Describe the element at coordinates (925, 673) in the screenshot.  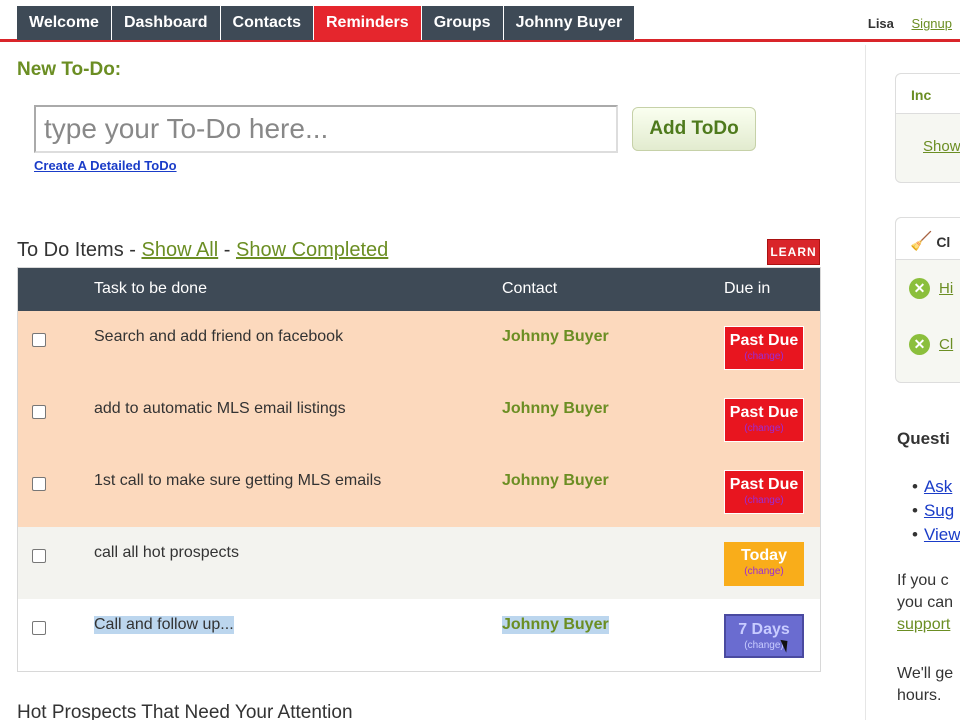
I see `paragraph-line: We'll ge` at that location.